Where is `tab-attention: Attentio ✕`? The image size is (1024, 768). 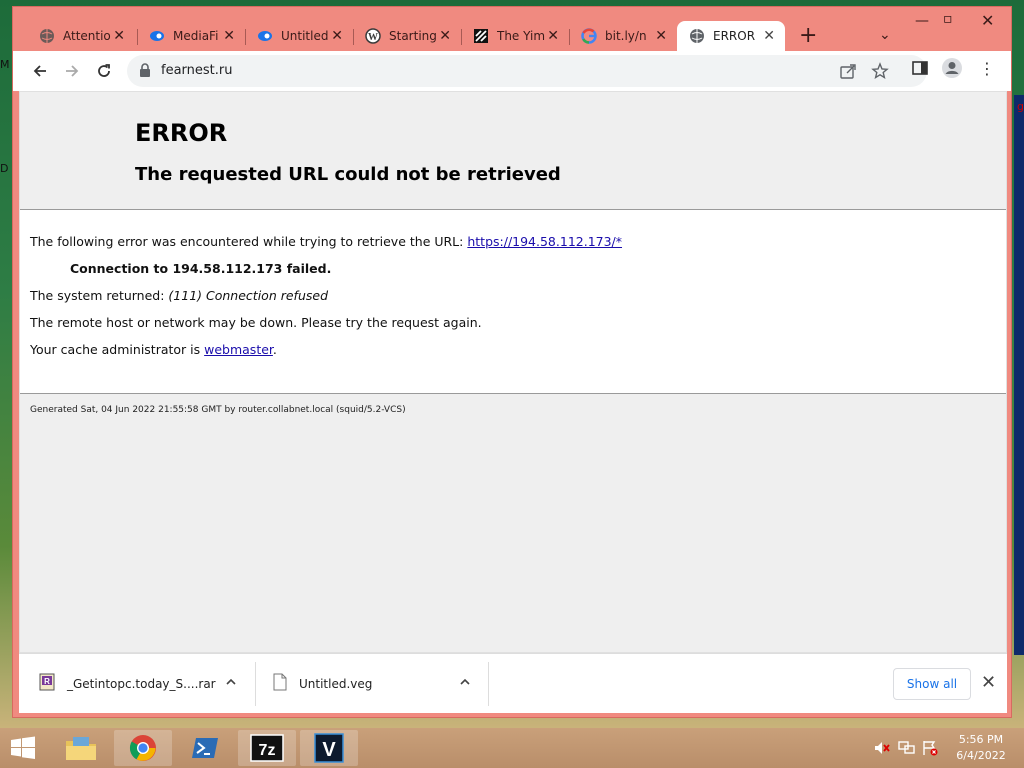 tab-attention: Attentio ✕ is located at coordinates (81, 36).